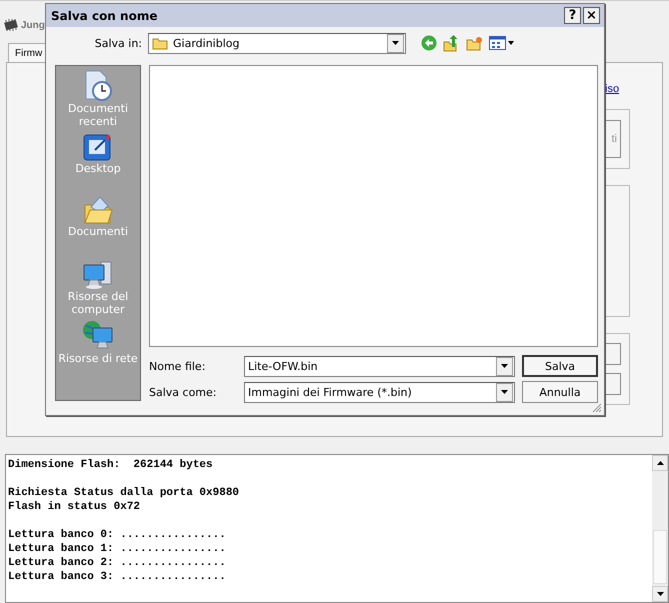 The image size is (669, 603). I want to click on scroll-down-icon, so click(660, 594).